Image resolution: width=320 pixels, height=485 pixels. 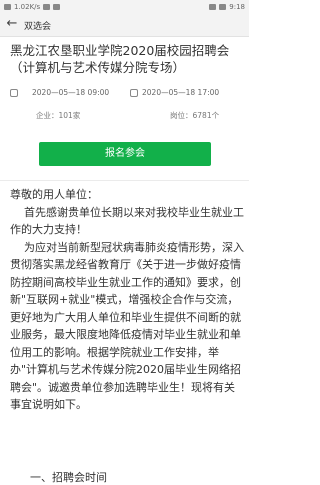 I want to click on arrow-left-icon: ←, so click(x=12, y=23).